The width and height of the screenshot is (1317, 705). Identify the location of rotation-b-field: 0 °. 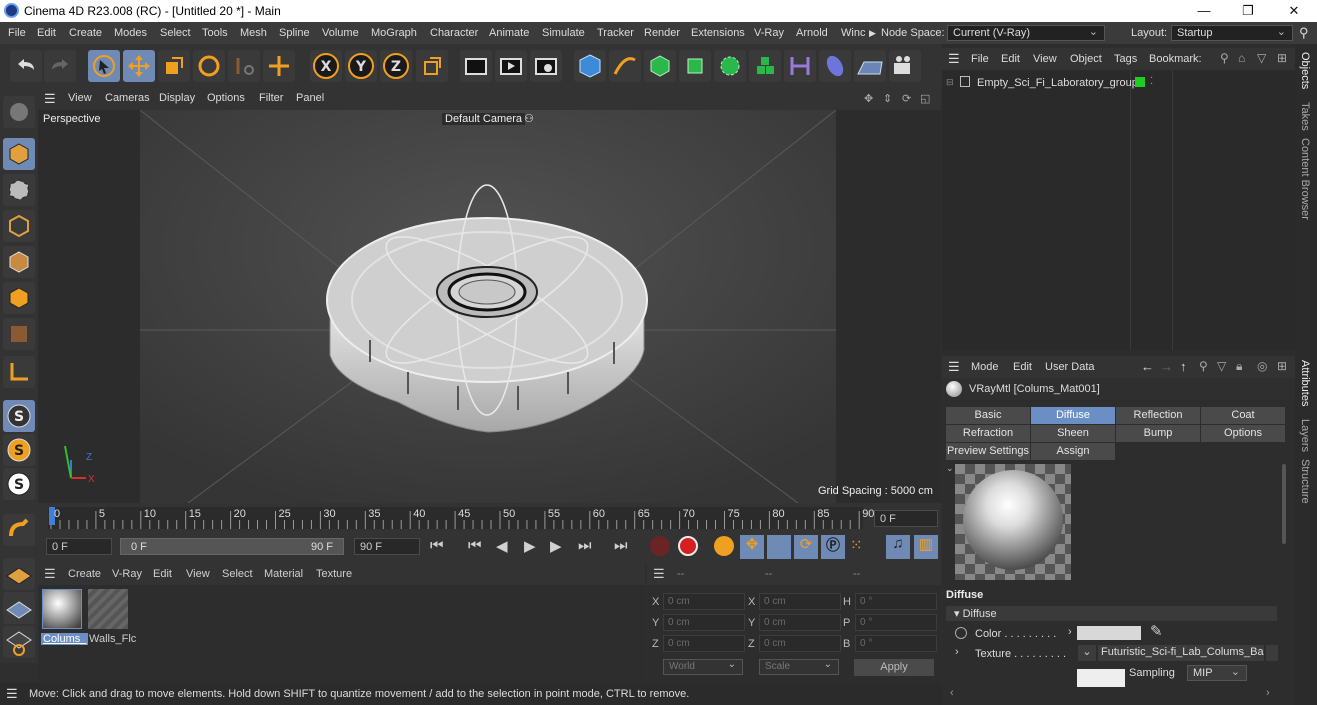
(896, 643).